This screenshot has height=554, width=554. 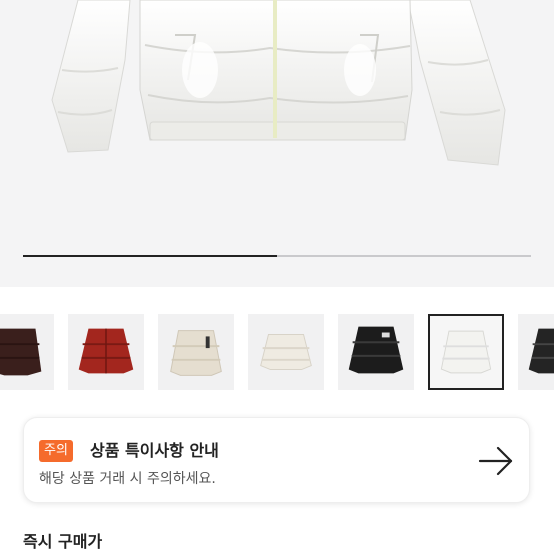 I want to click on thumbnail-strip, so click(x=277, y=353).